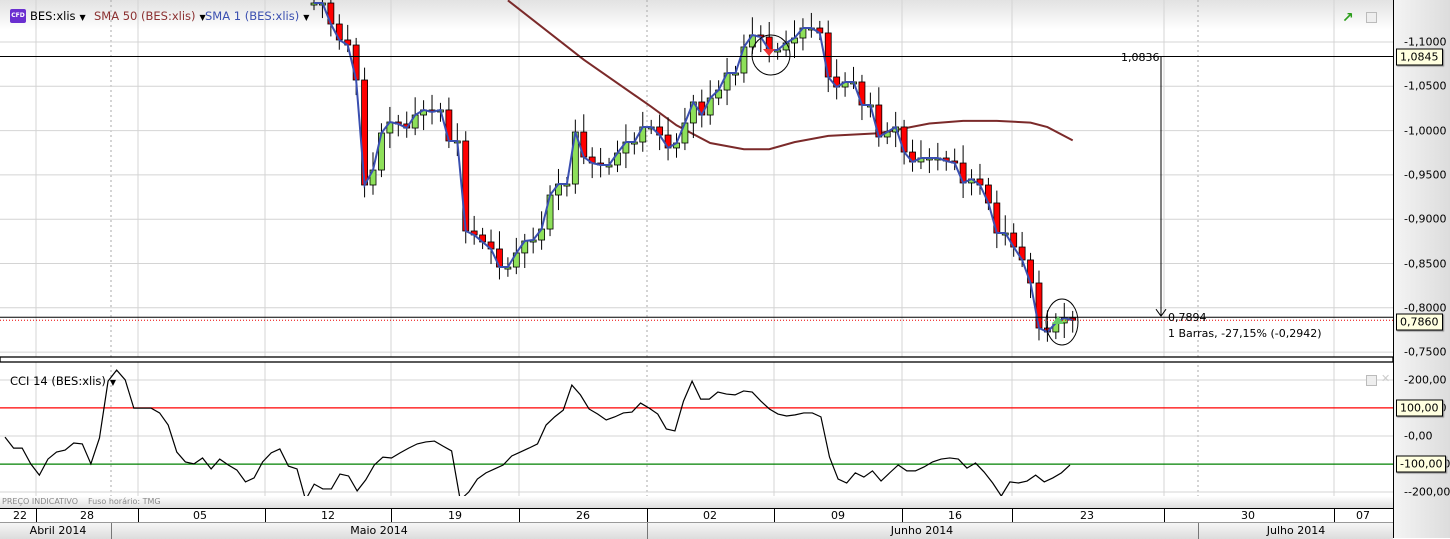 The image size is (1450, 539). I want to click on symbol-label: BES:xlis, so click(53, 16).